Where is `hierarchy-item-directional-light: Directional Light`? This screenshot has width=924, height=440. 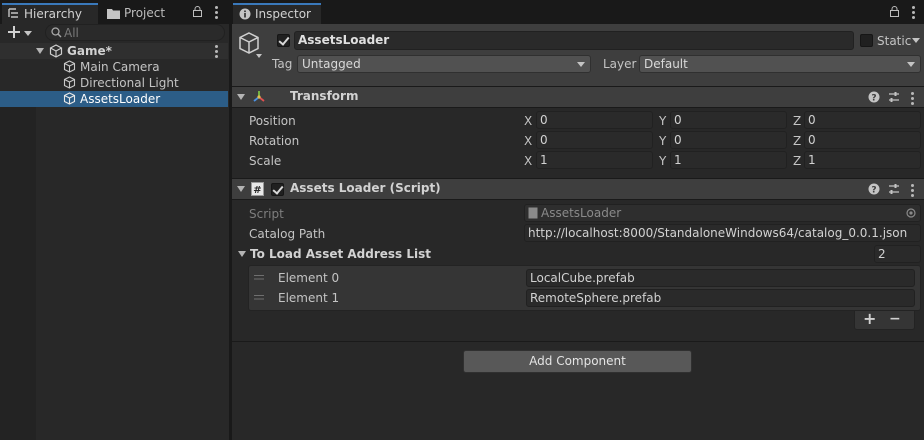
hierarchy-item-directional-light: Directional Light is located at coordinates (114, 83).